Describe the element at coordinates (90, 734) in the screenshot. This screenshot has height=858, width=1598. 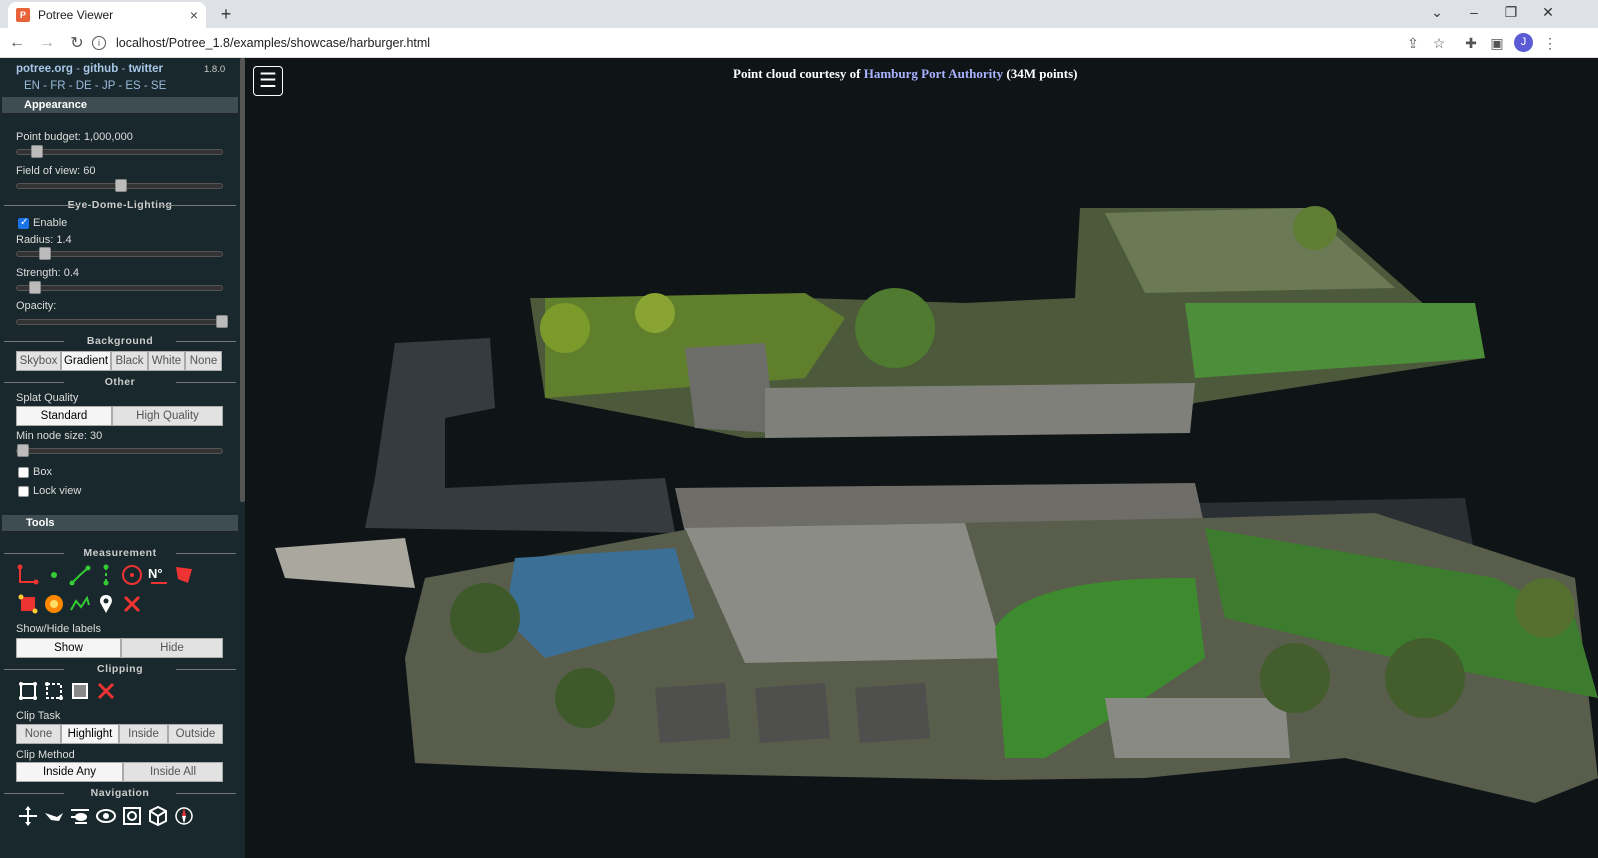
I see `clip-task-highlight-button: Highlight` at that location.